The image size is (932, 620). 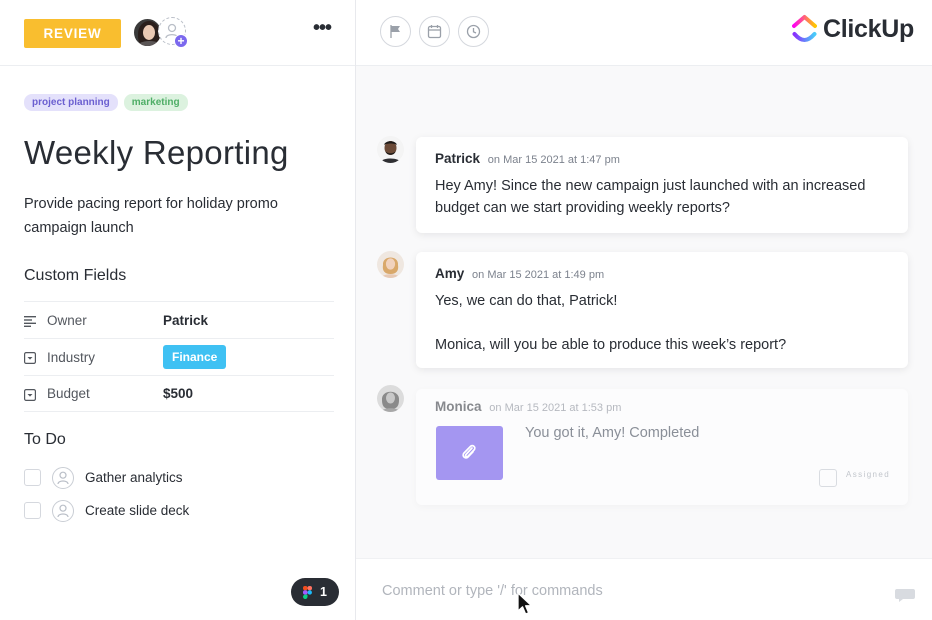 I want to click on plus-icon: +, so click(x=181, y=41).